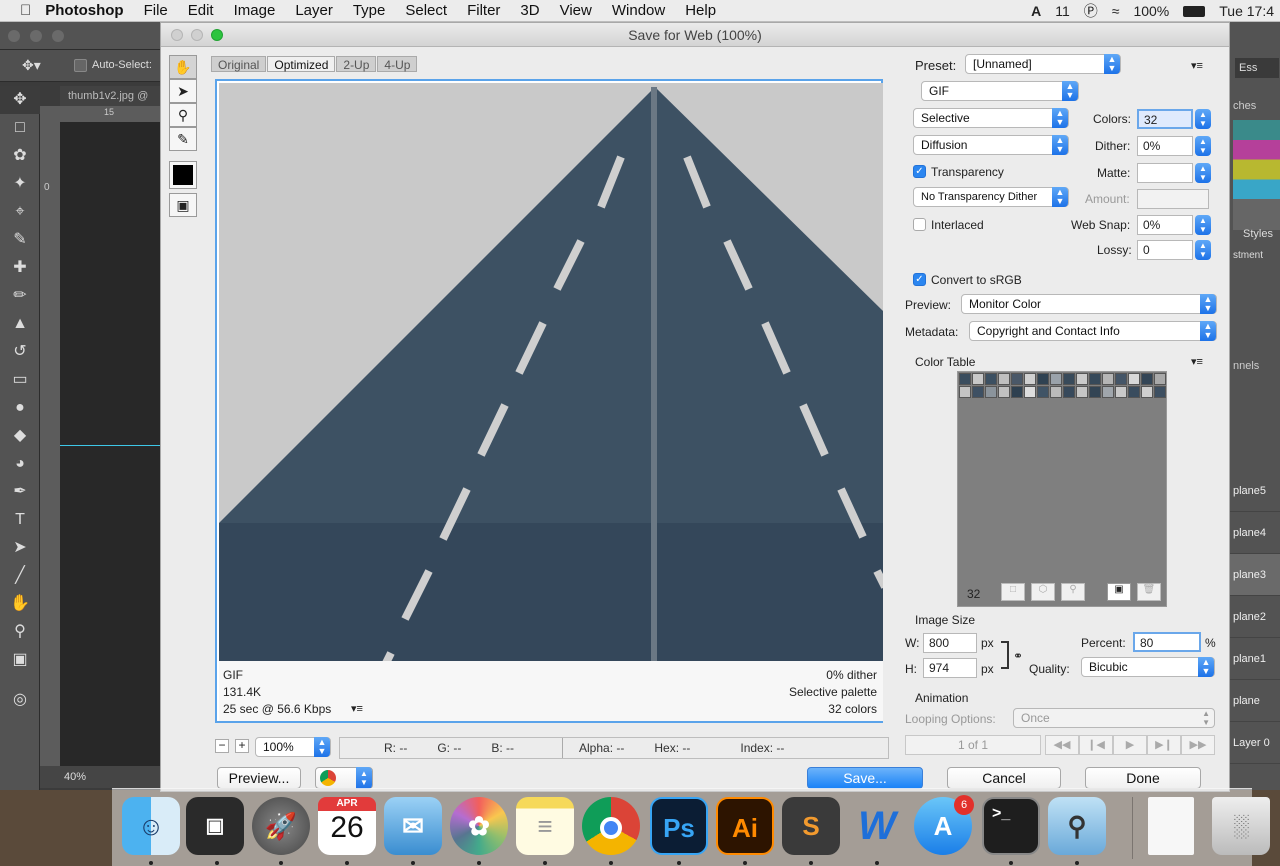 The height and width of the screenshot is (866, 1280). I want to click on move-tool-icon: ✥▾, so click(31, 65).